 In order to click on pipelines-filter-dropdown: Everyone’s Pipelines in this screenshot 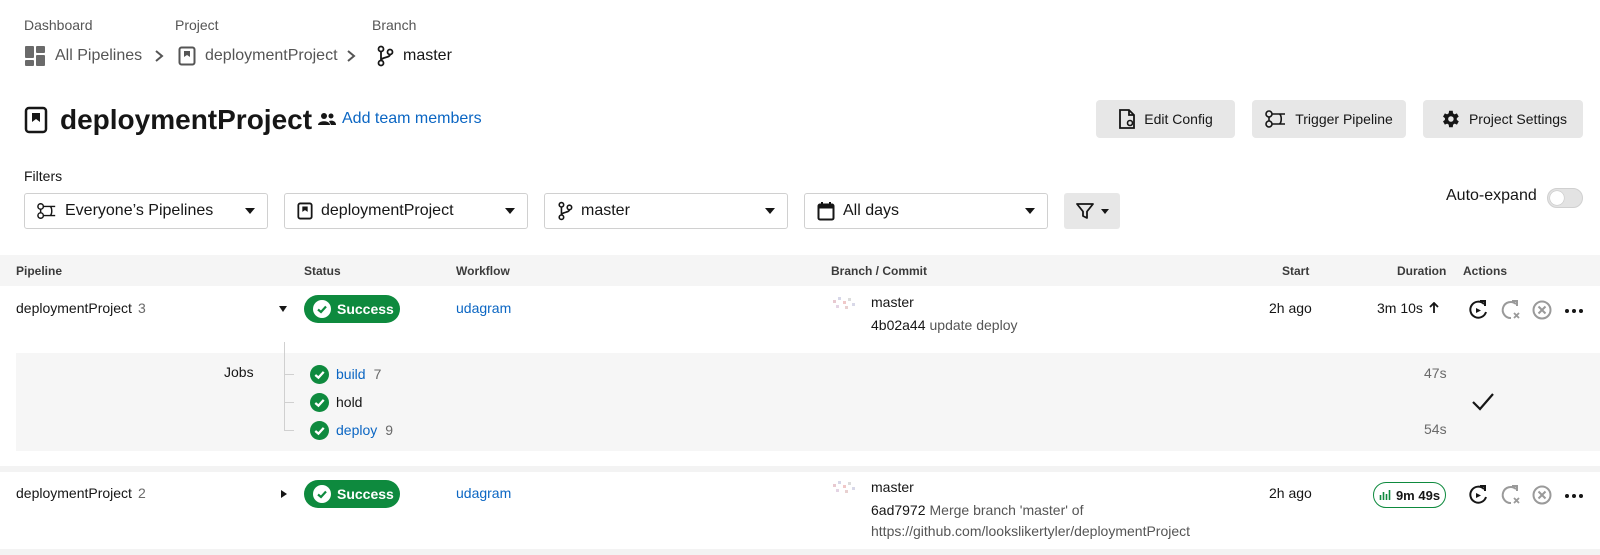, I will do `click(146, 211)`.